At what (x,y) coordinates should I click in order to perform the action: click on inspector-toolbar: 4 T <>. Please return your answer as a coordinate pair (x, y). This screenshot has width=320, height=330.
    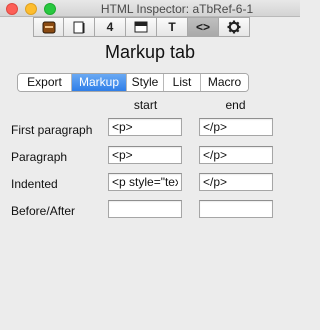
    Looking at the image, I should click on (141, 27).